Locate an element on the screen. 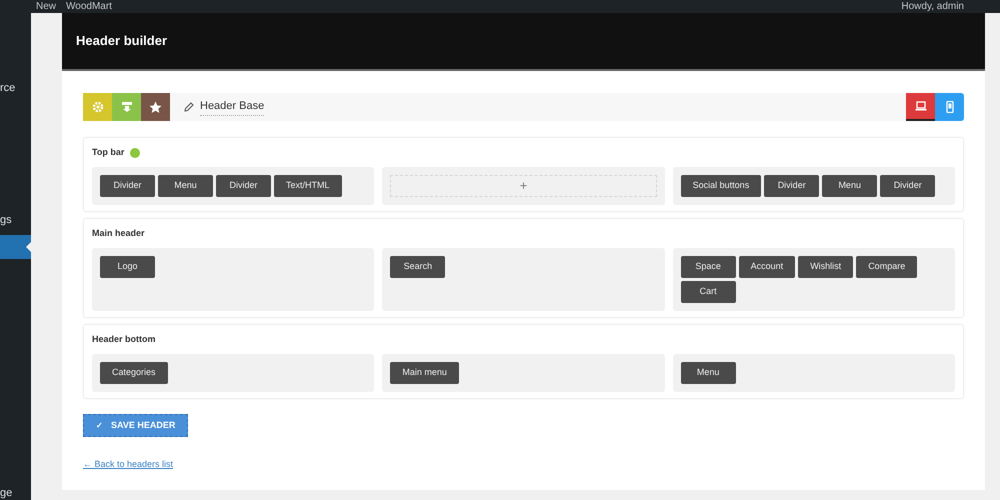 The width and height of the screenshot is (1000, 500). add-element-button: + is located at coordinates (523, 186).